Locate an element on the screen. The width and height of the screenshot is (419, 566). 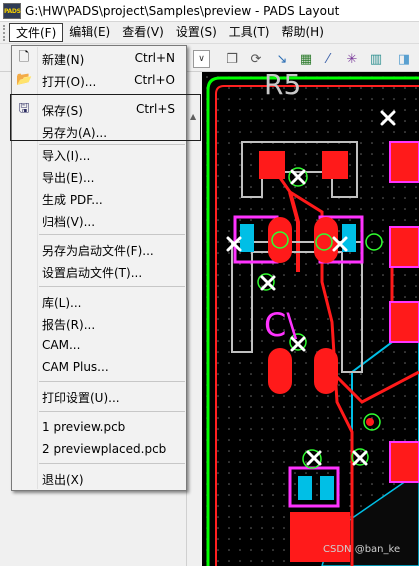
route-icon: ↘ is located at coordinates (282, 59).